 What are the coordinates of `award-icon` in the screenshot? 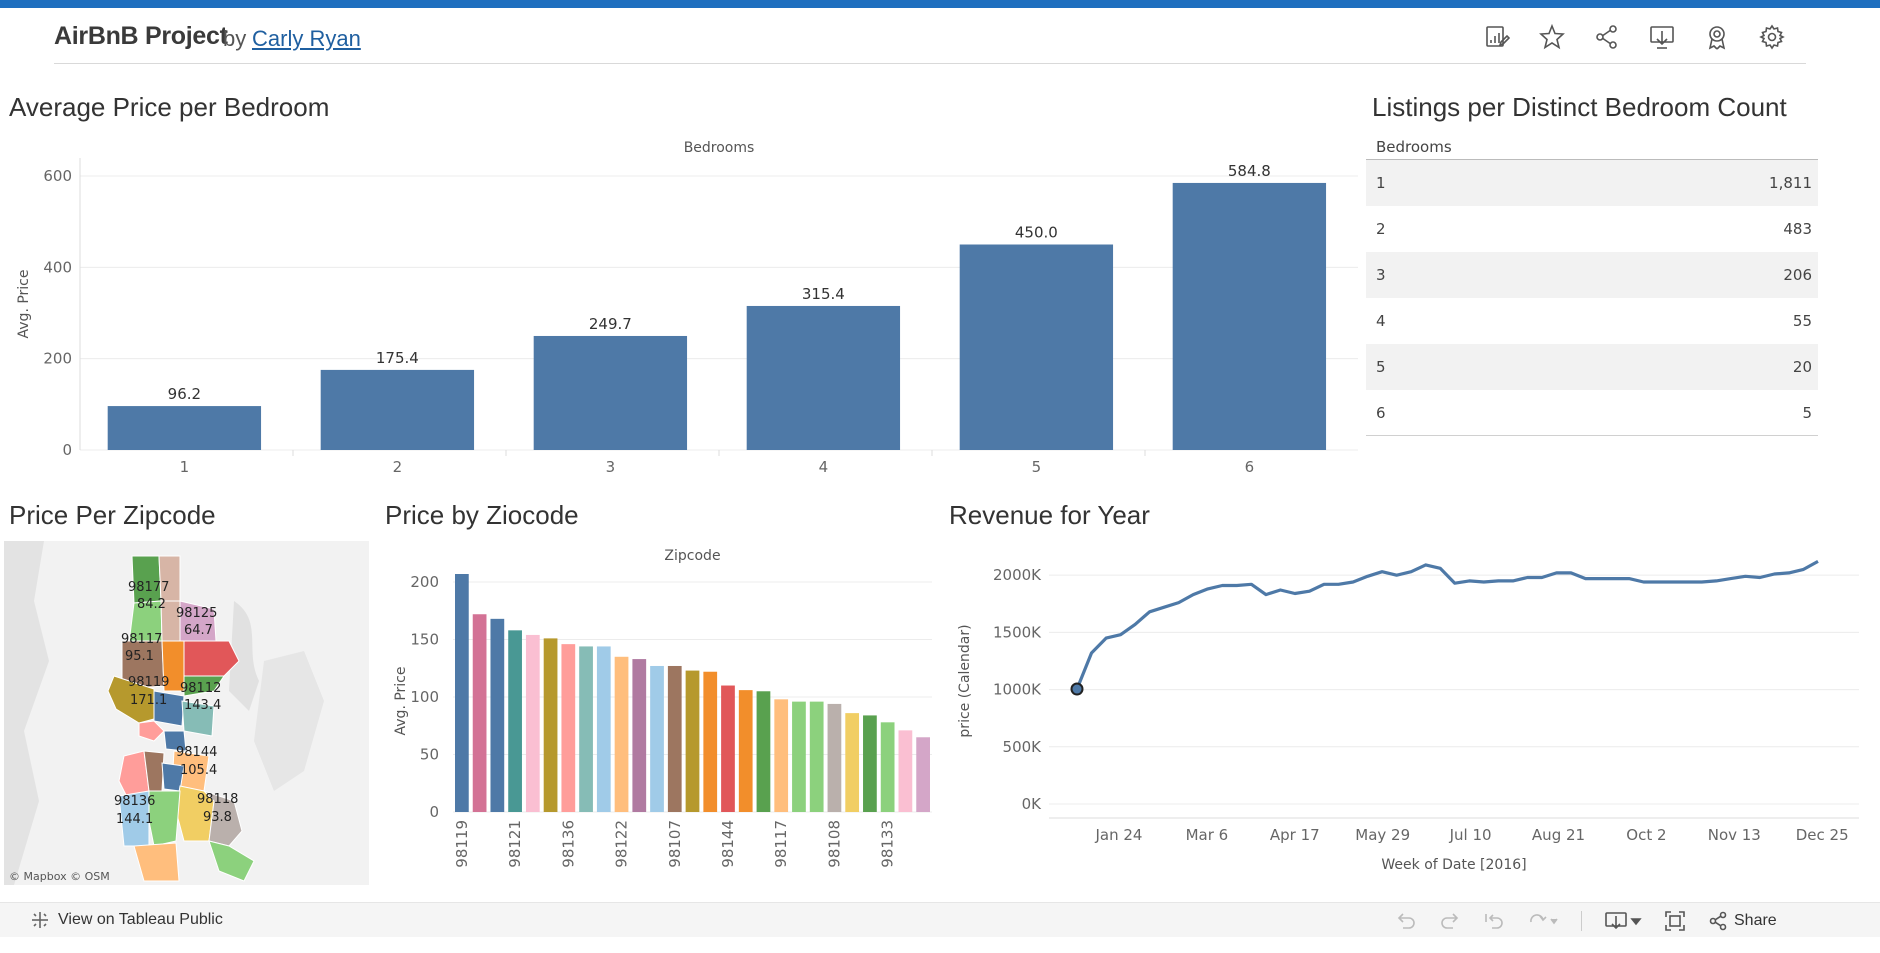 It's located at (1717, 37).